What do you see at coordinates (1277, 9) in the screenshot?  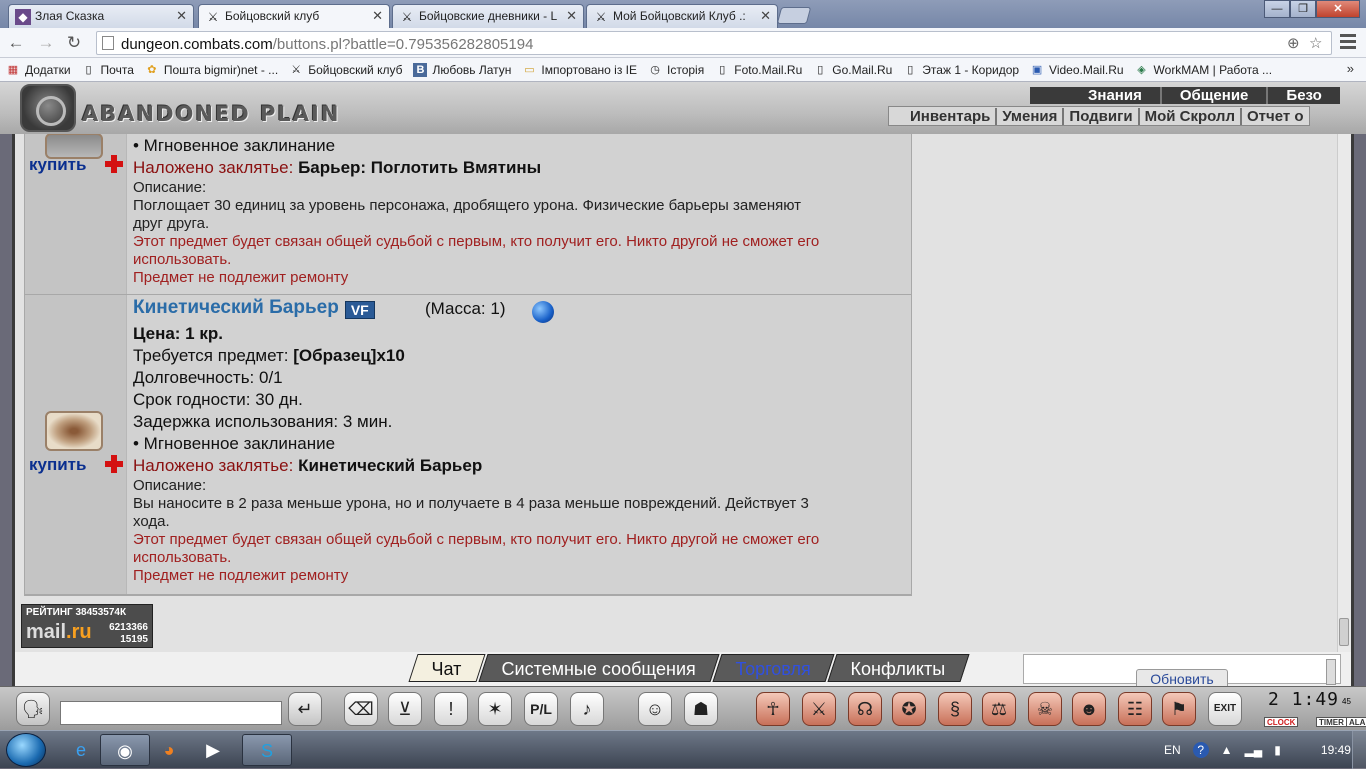 I see `minimize-icon: —` at bounding box center [1277, 9].